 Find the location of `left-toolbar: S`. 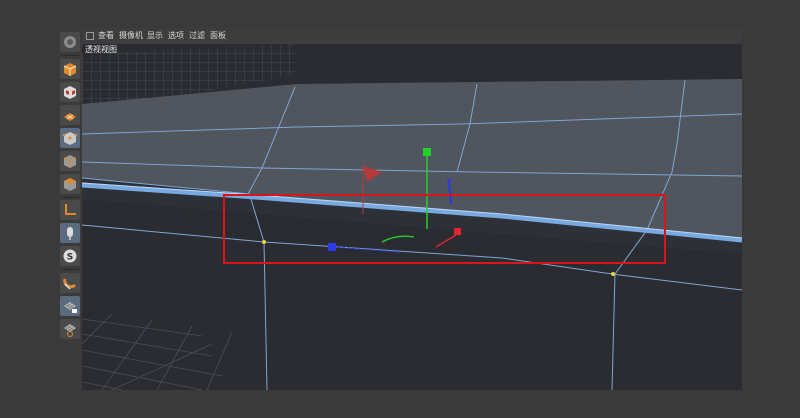

left-toolbar: S is located at coordinates (70, 209).